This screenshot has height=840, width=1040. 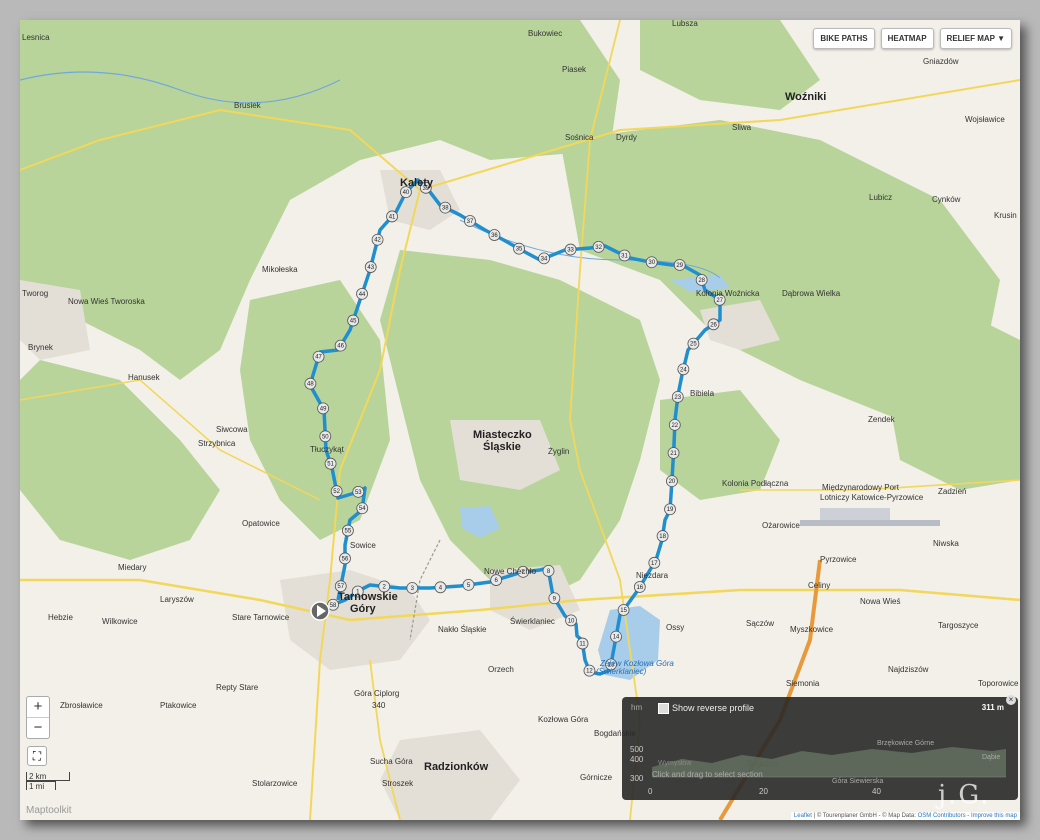 What do you see at coordinates (333, 606) in the screenshot?
I see `svg-text: 58` at bounding box center [333, 606].